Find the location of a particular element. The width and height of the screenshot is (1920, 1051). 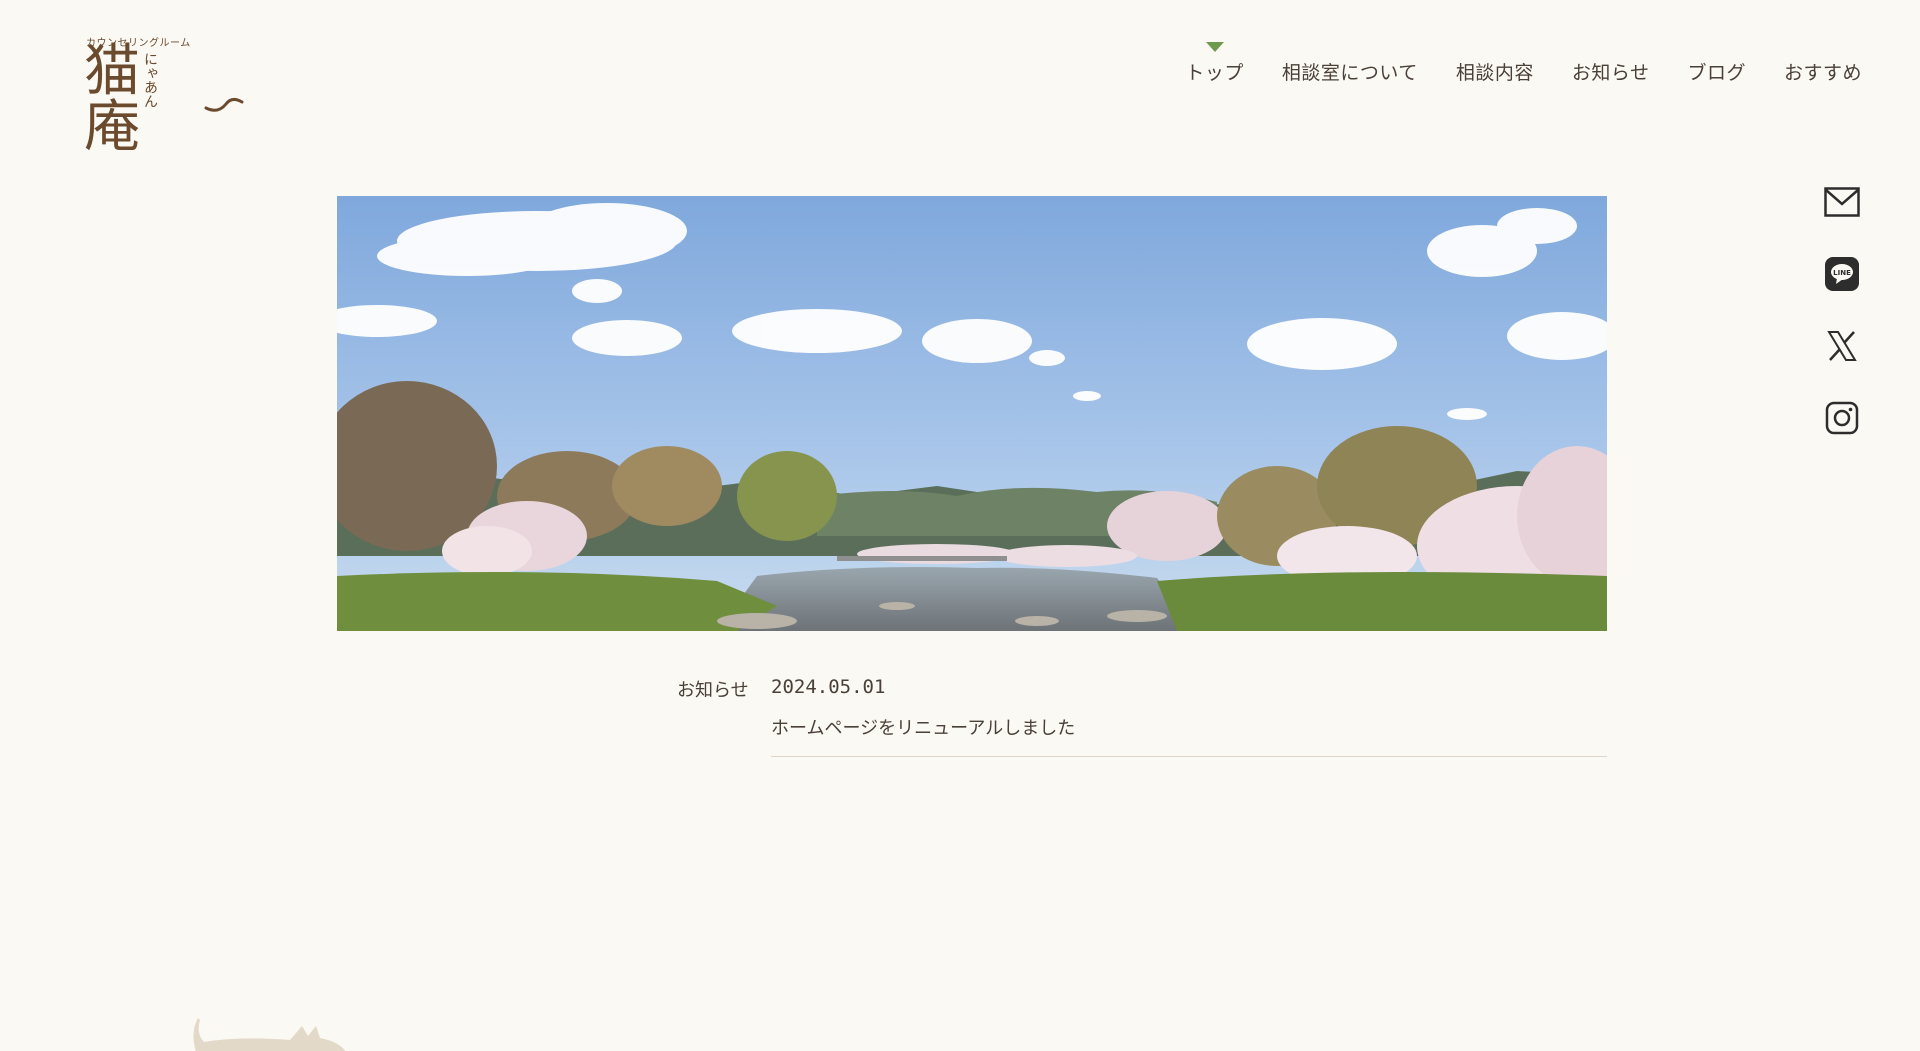

nav-item-blog: ブログ is located at coordinates (1716, 71).